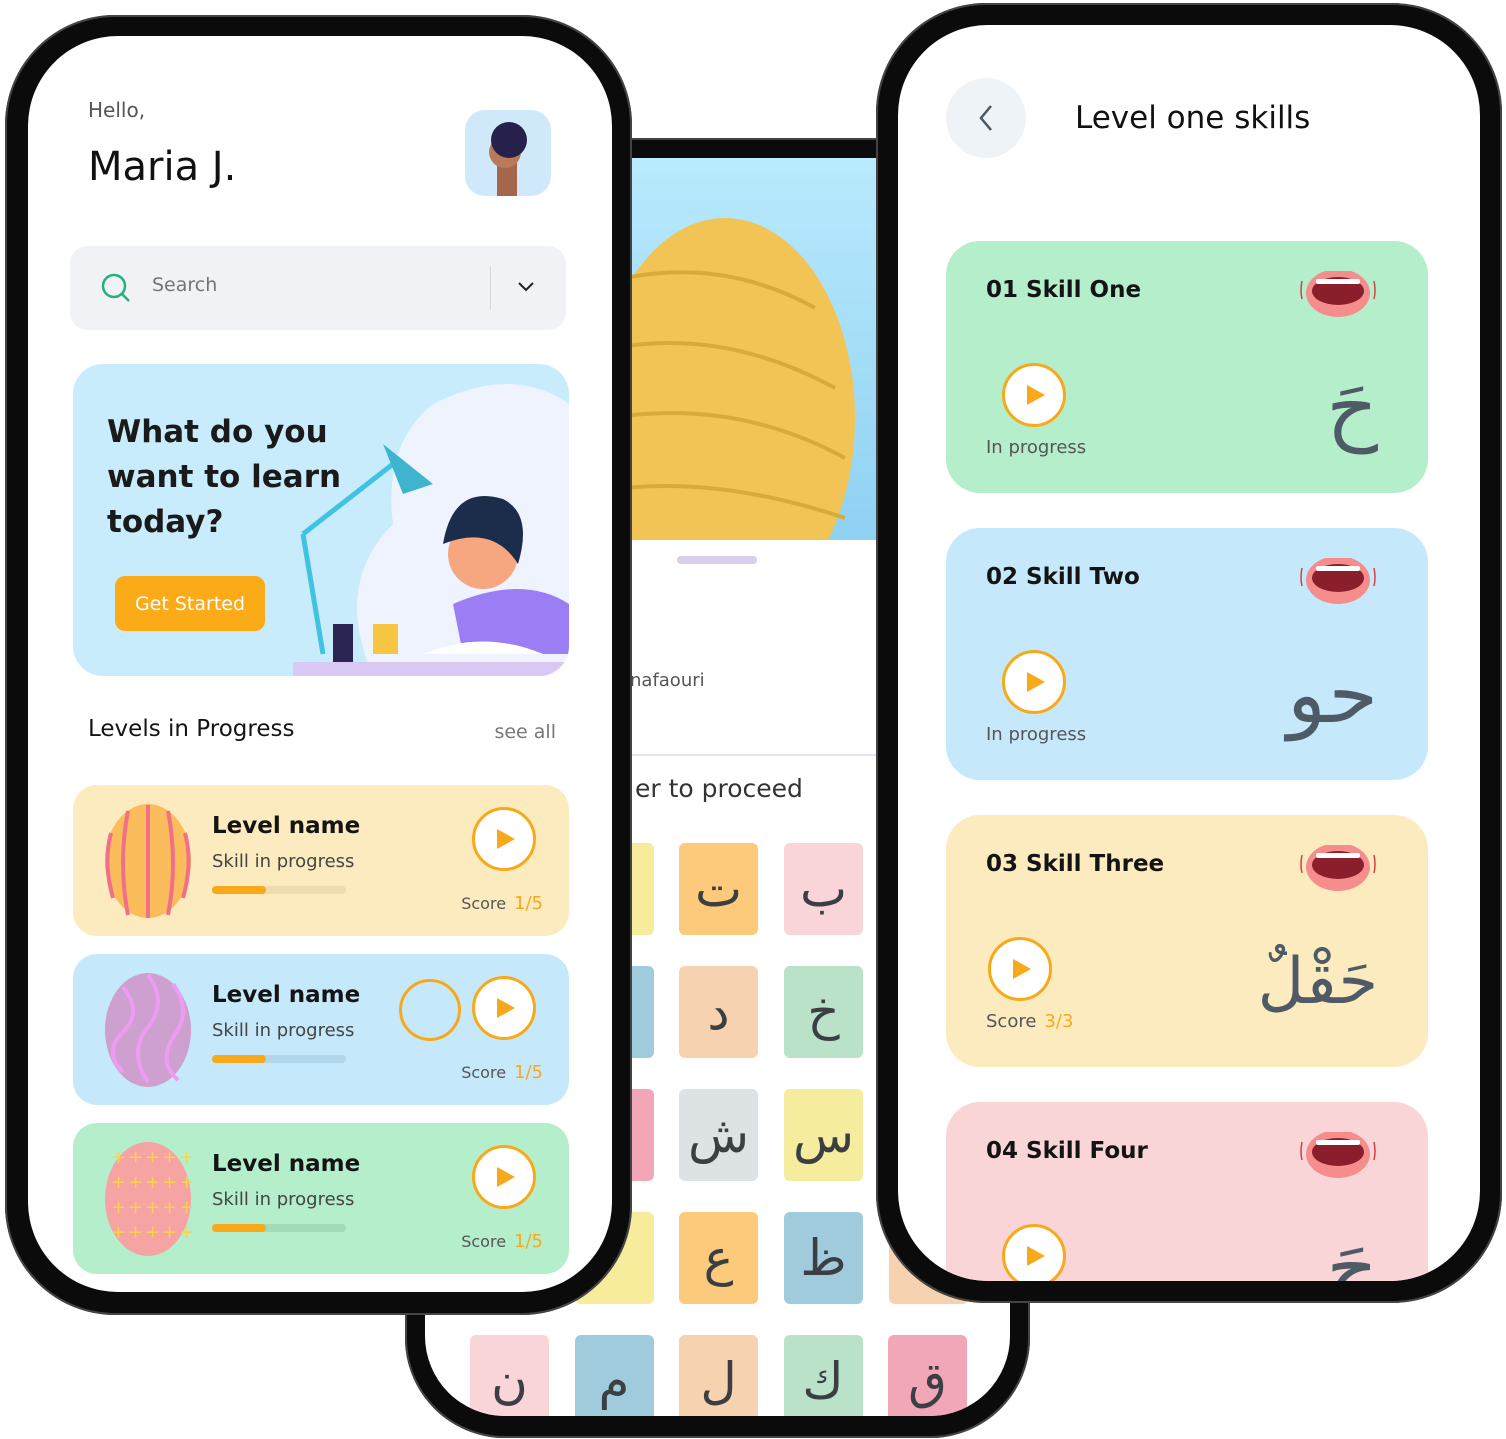 The image size is (1506, 1439). Describe the element at coordinates (509, 1375) in the screenshot. I see `letter-tile: ن` at that location.